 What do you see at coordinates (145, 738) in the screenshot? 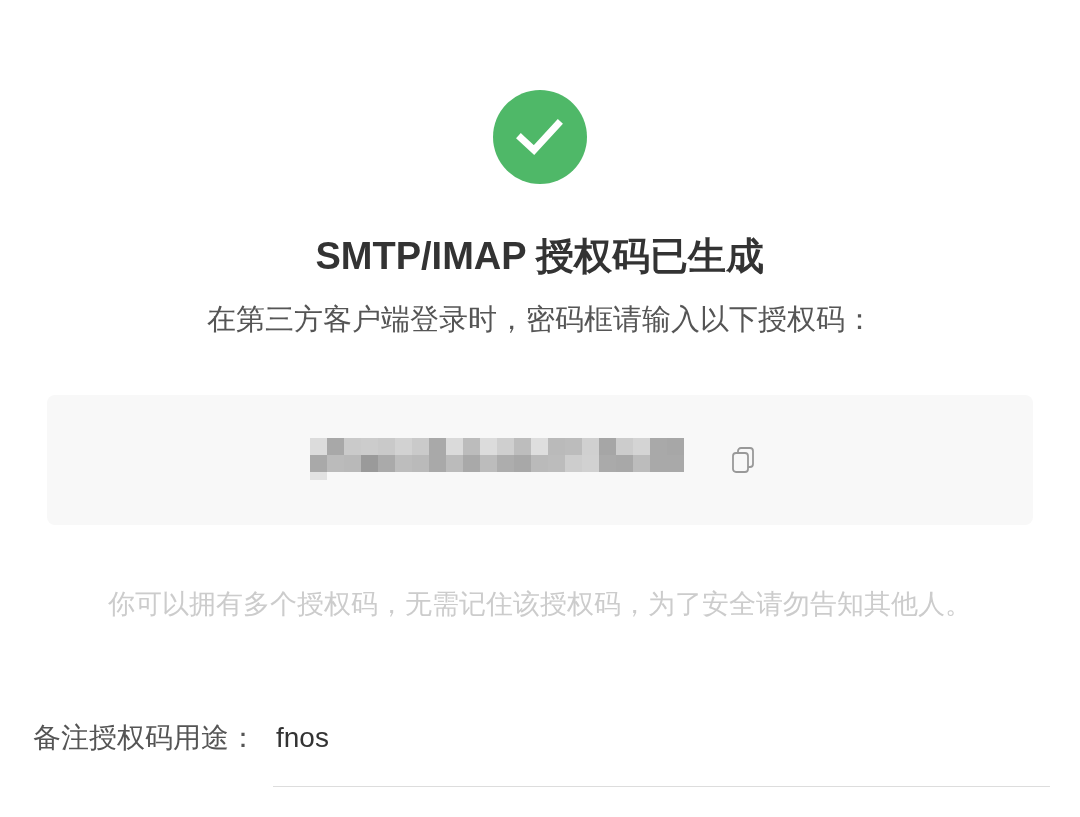
I see `purpose-label: 备注授权码用途：` at bounding box center [145, 738].